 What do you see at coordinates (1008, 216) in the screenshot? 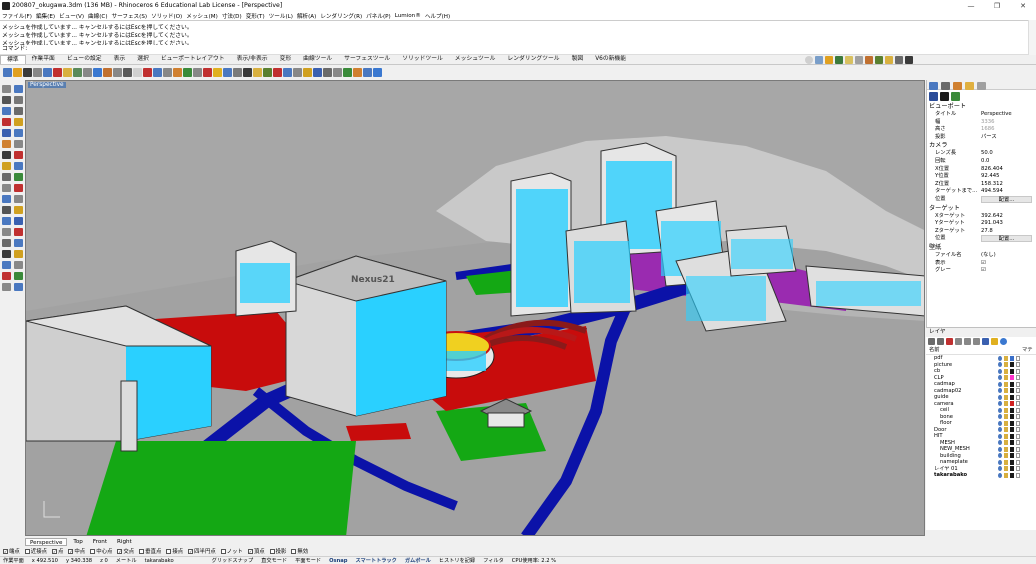
I see `property-value: 392.642` at bounding box center [1008, 216].